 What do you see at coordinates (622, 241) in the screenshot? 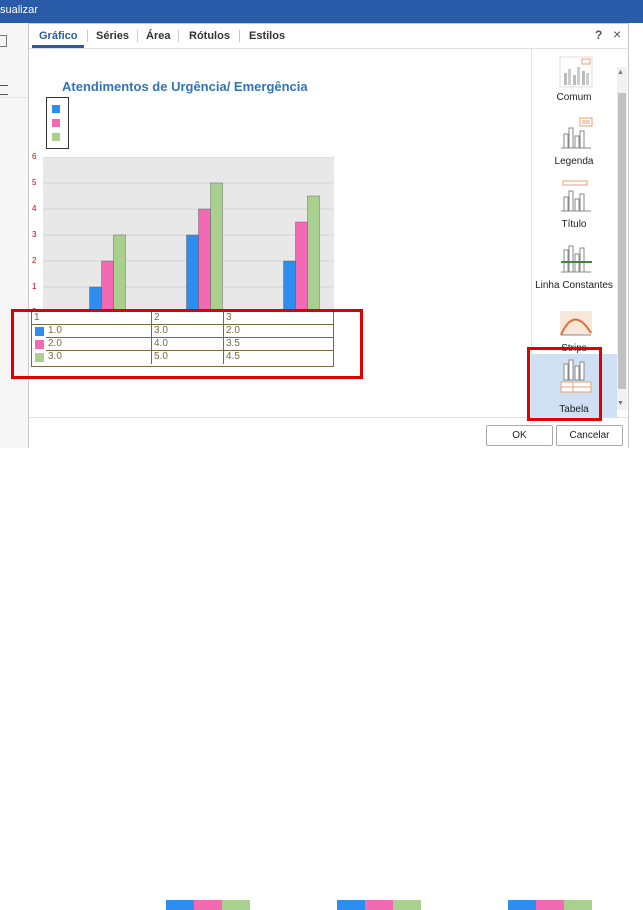
I see `scrollbar-thumb` at bounding box center [622, 241].